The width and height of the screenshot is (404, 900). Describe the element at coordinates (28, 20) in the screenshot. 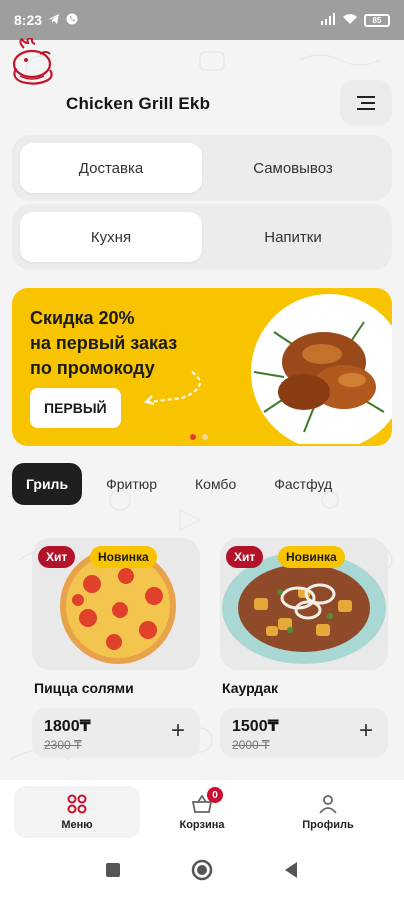

I see `status-time: 8:23` at that location.